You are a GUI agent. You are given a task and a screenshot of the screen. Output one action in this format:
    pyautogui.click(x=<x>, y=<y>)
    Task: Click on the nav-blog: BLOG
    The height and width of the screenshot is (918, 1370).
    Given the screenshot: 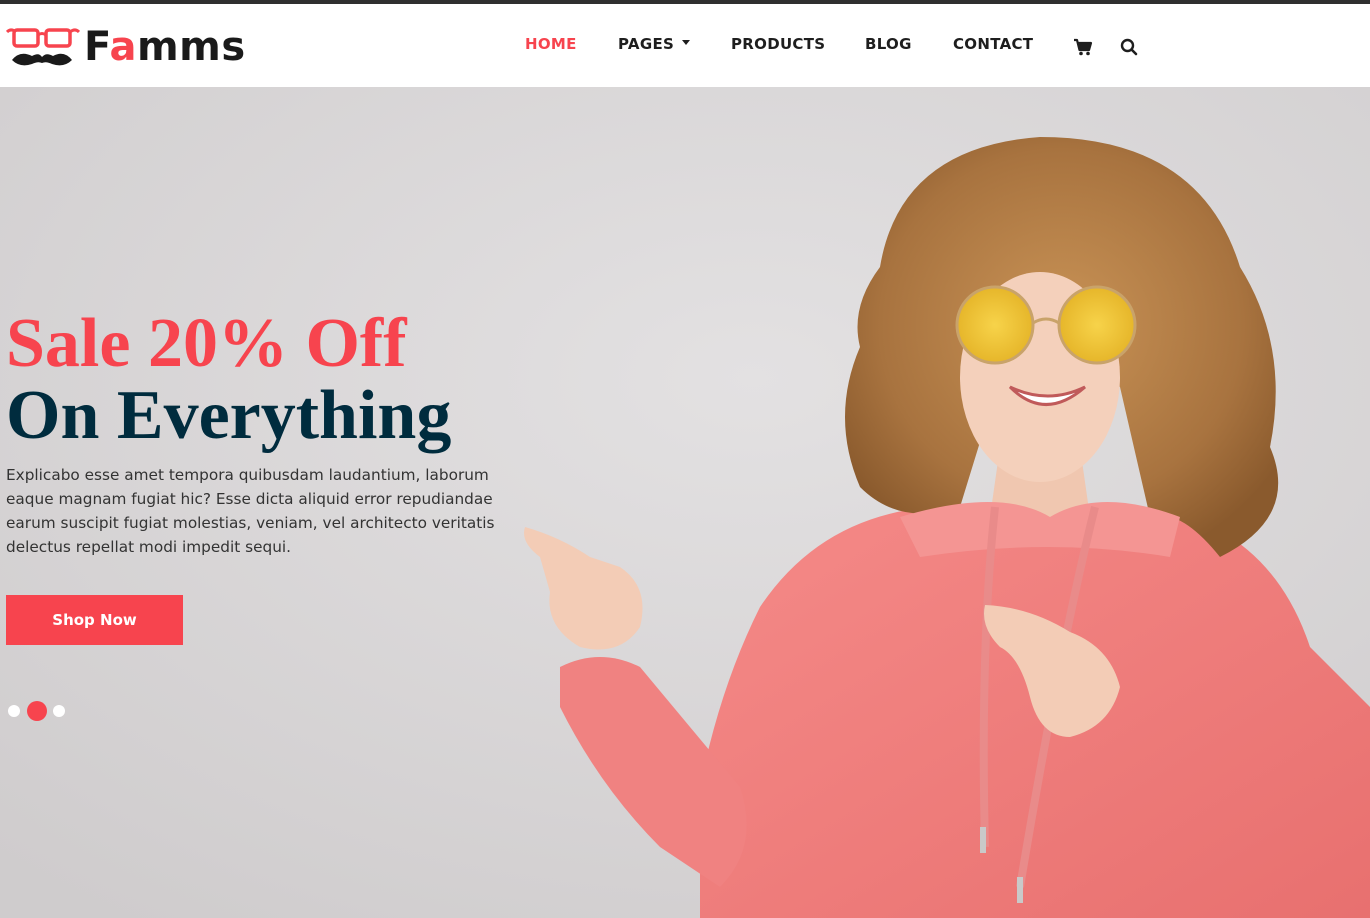 What is the action you would take?
    pyautogui.click(x=888, y=44)
    